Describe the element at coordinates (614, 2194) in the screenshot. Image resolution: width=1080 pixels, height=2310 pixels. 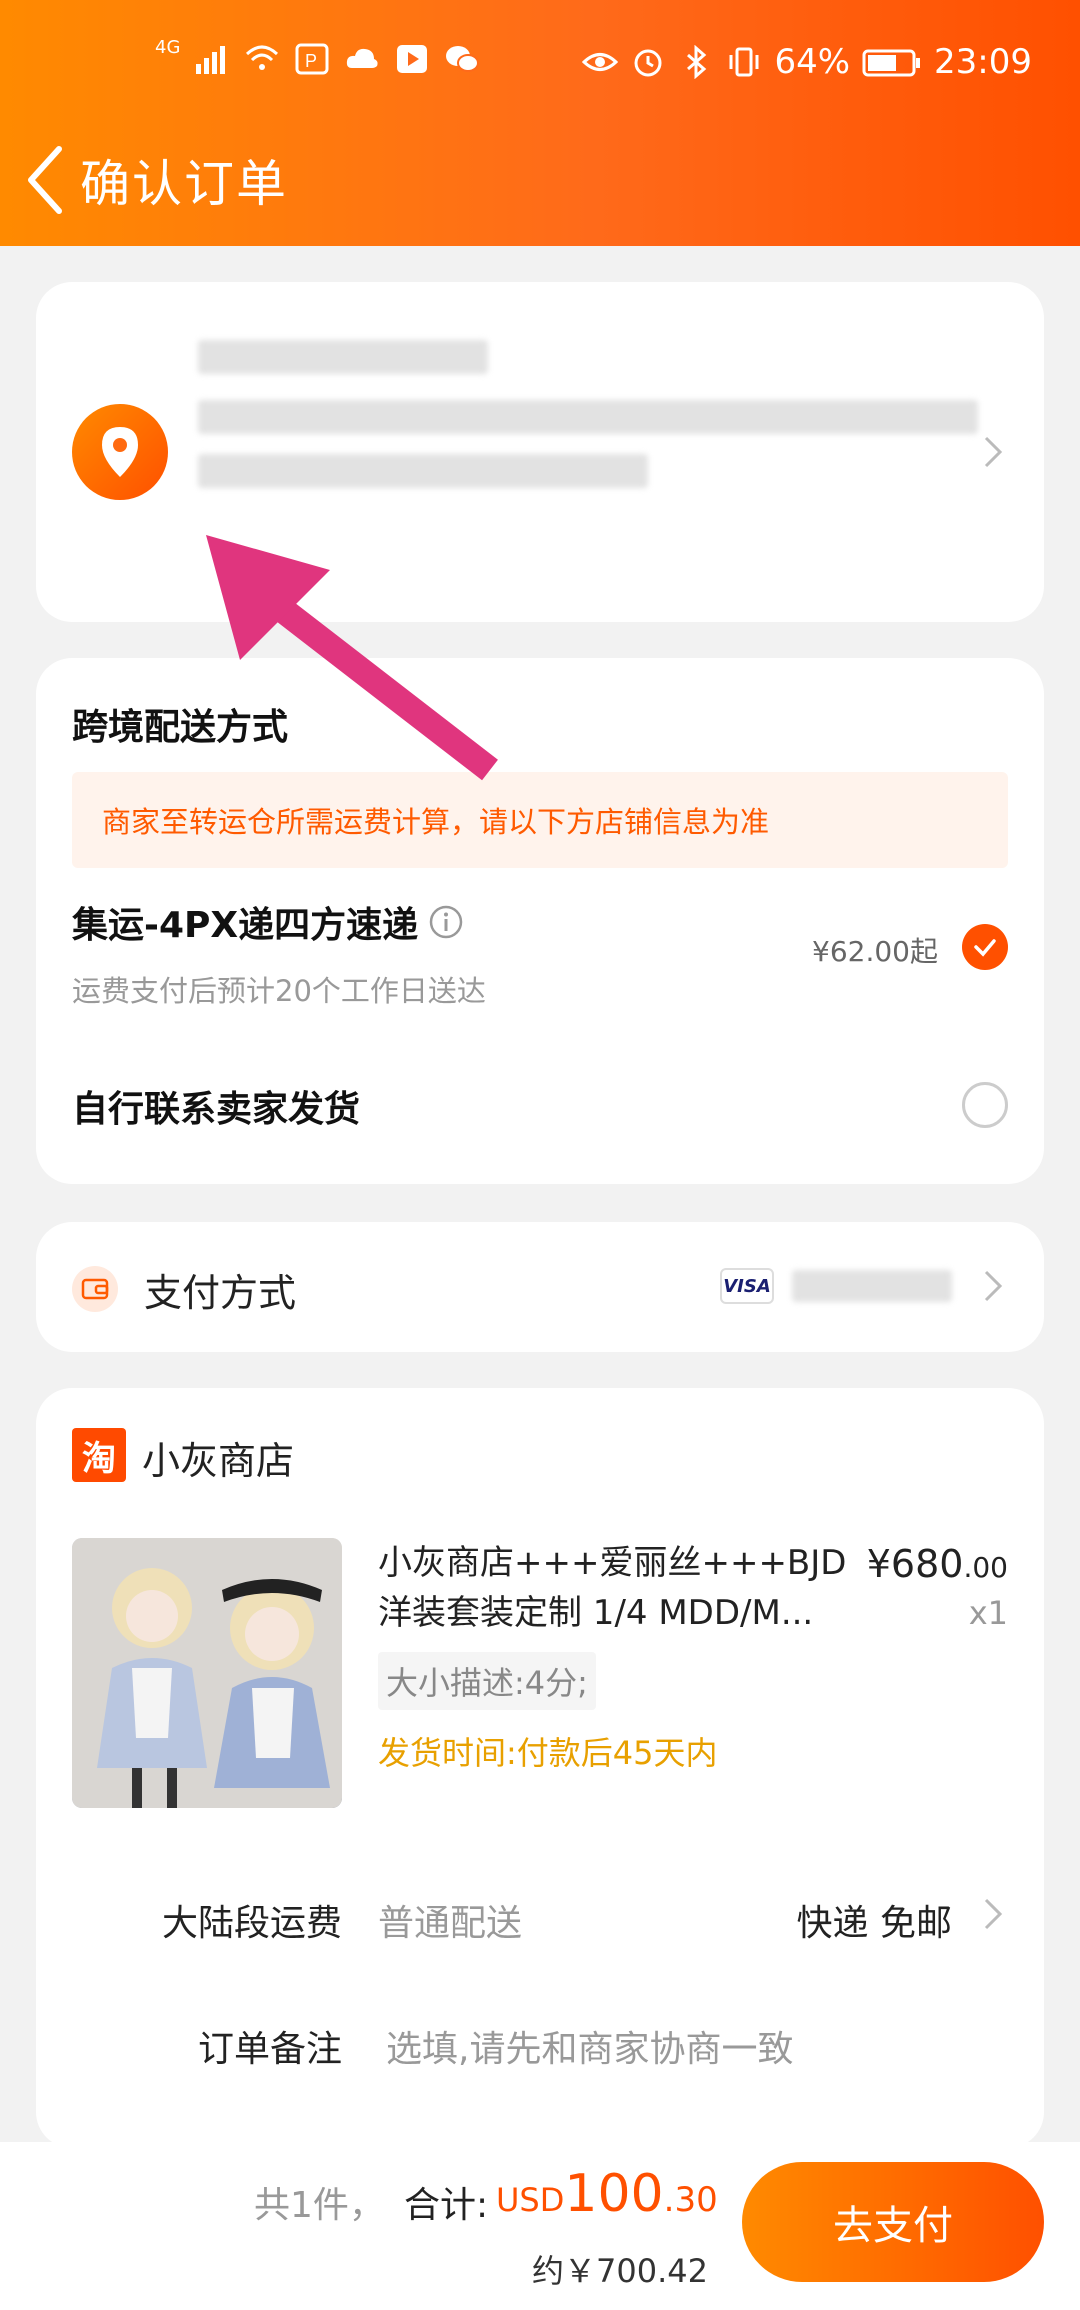
I see `total-int: 100` at that location.